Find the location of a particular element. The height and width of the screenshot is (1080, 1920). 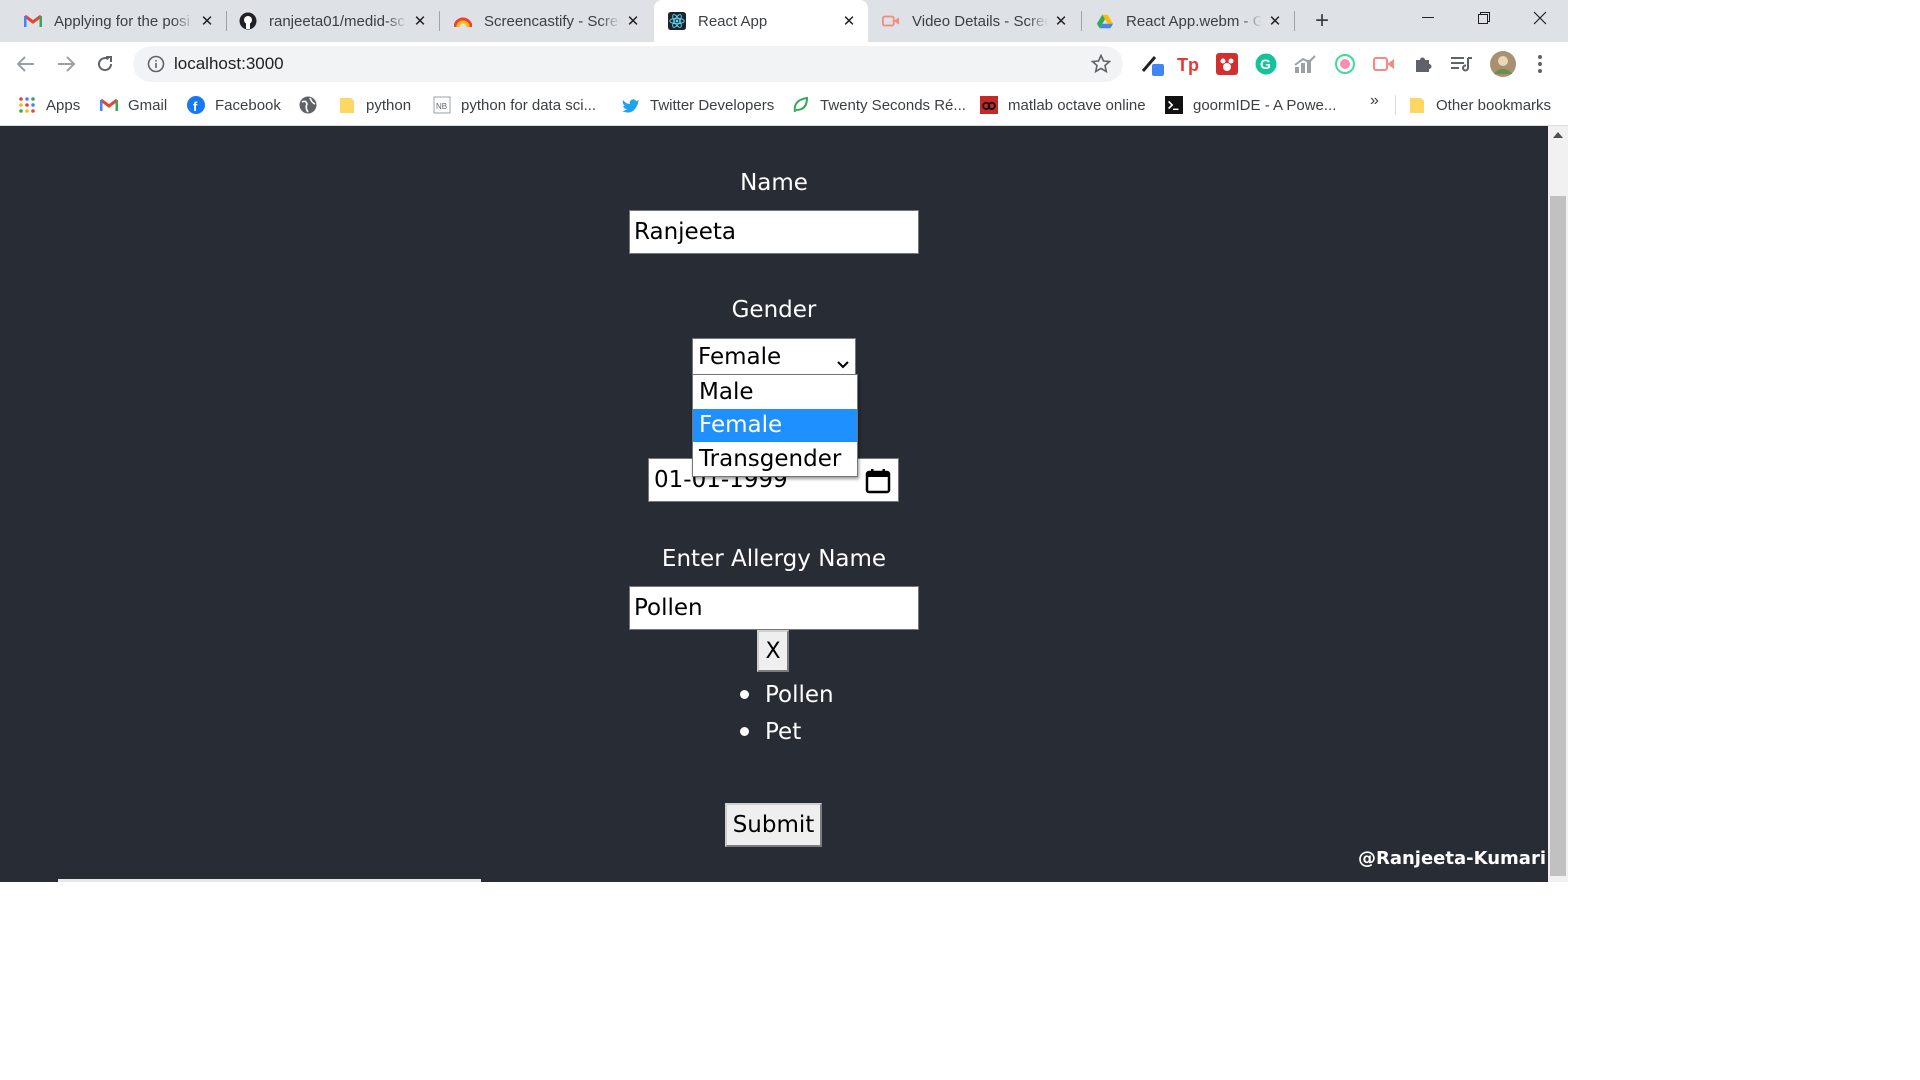

tab-drive: React App.webm - G ✕ is located at coordinates (1188, 21).